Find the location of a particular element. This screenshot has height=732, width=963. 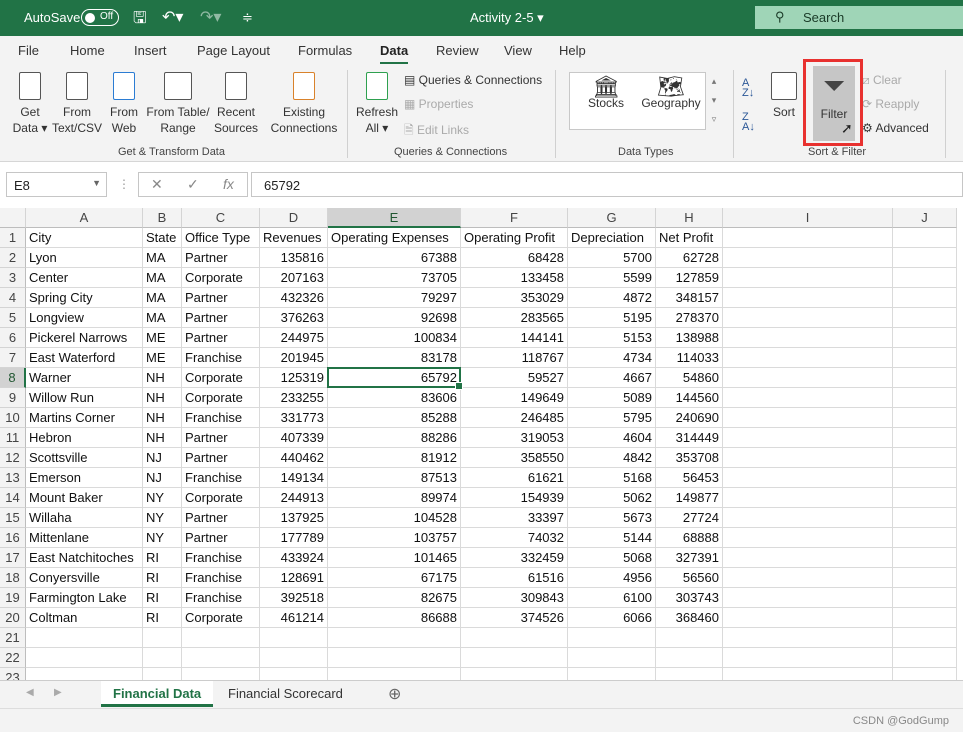

cell: Spring City is located at coordinates (84, 298).